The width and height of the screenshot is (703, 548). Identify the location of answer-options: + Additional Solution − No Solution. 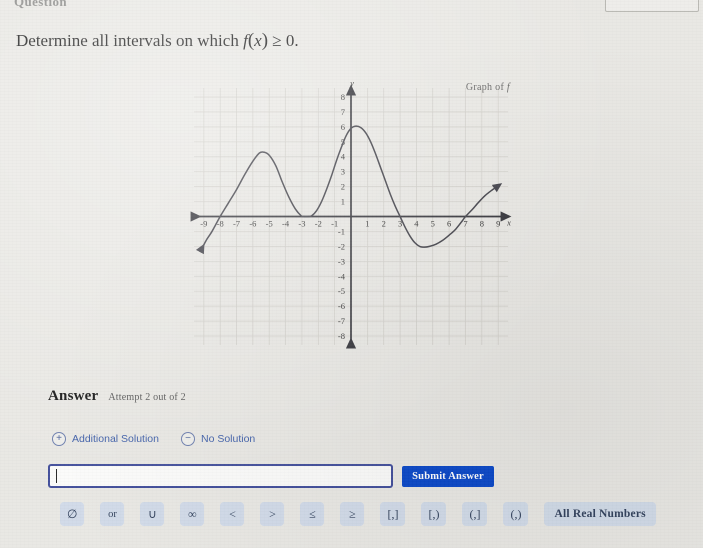
(153, 439).